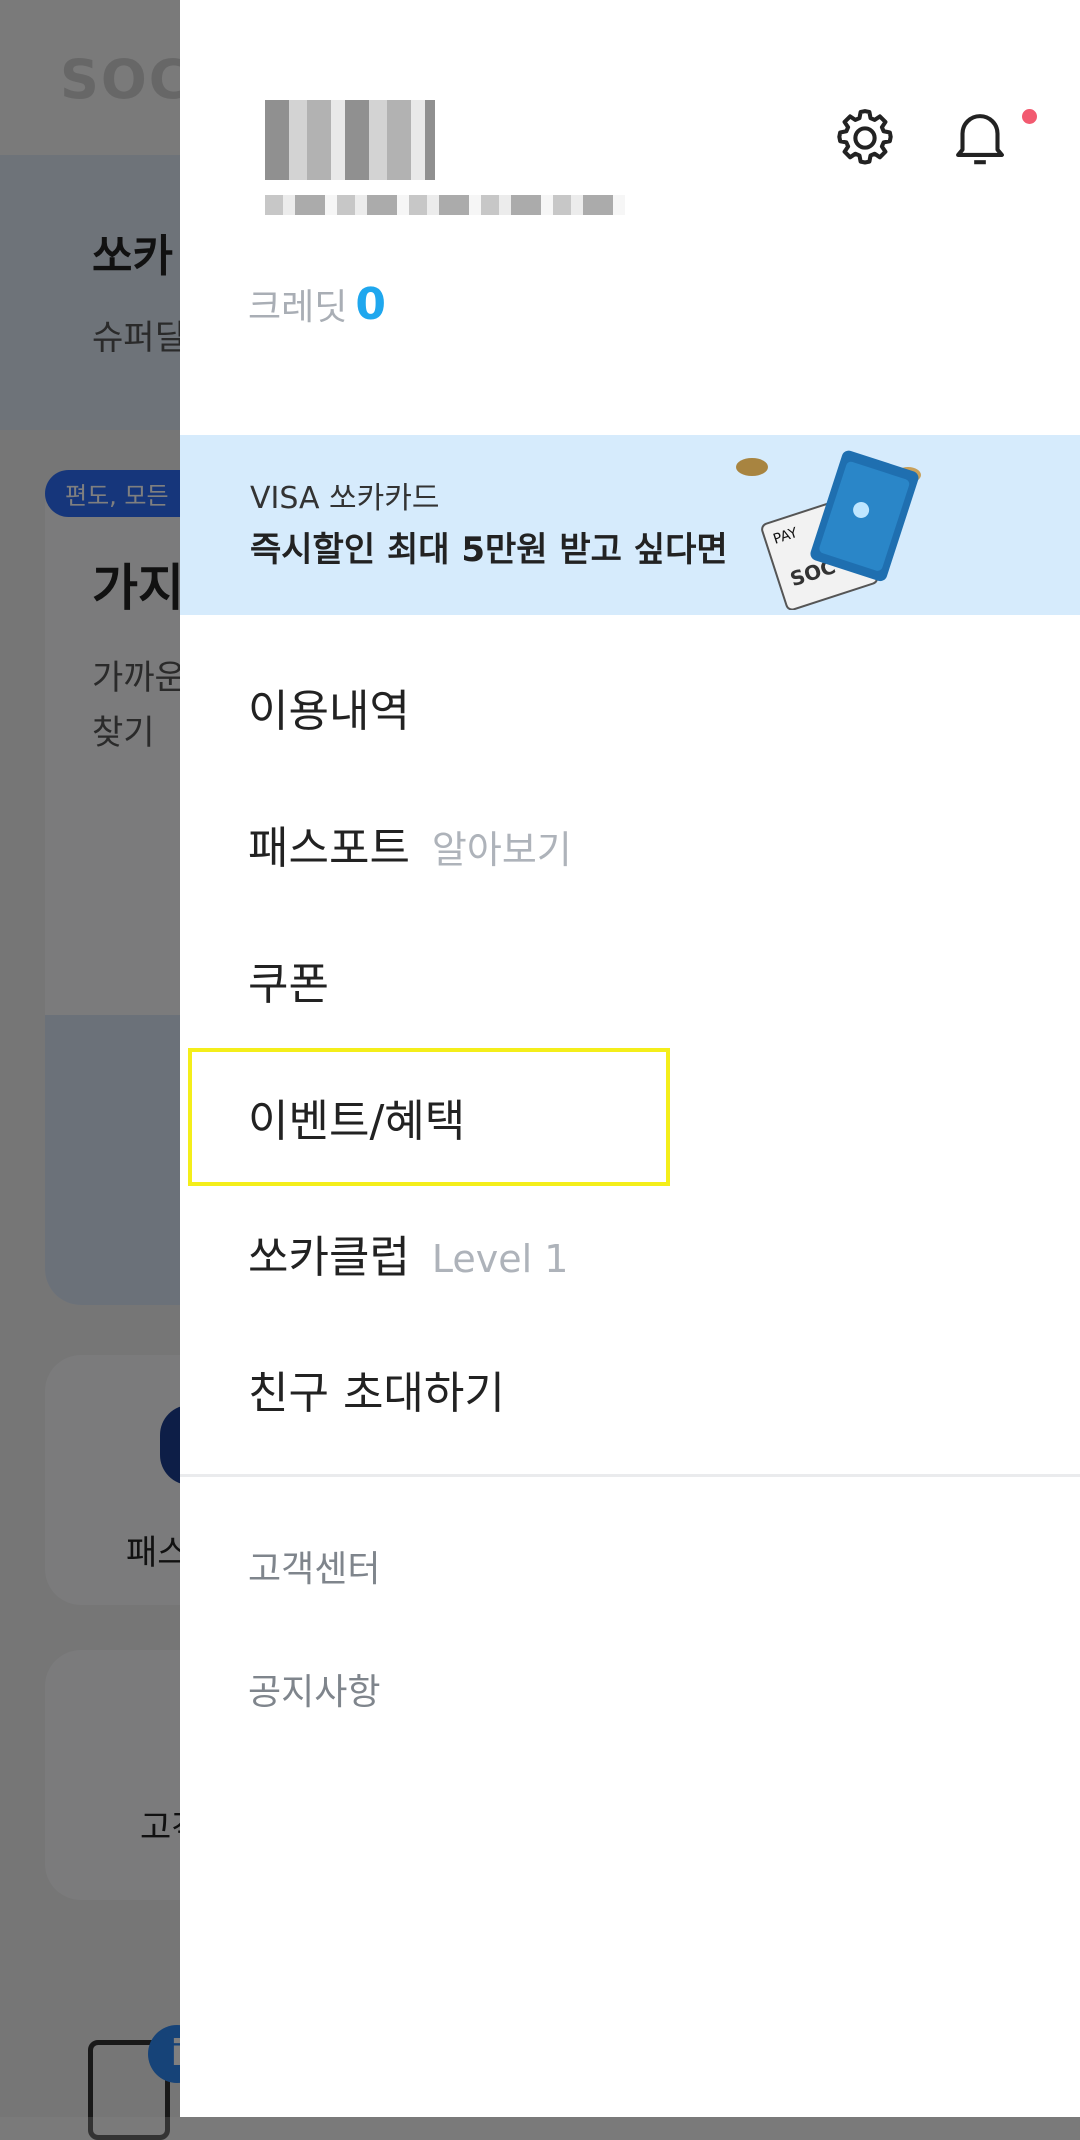 This screenshot has width=1080, height=2140. What do you see at coordinates (1029, 116) in the screenshot?
I see `notification-dot` at bounding box center [1029, 116].